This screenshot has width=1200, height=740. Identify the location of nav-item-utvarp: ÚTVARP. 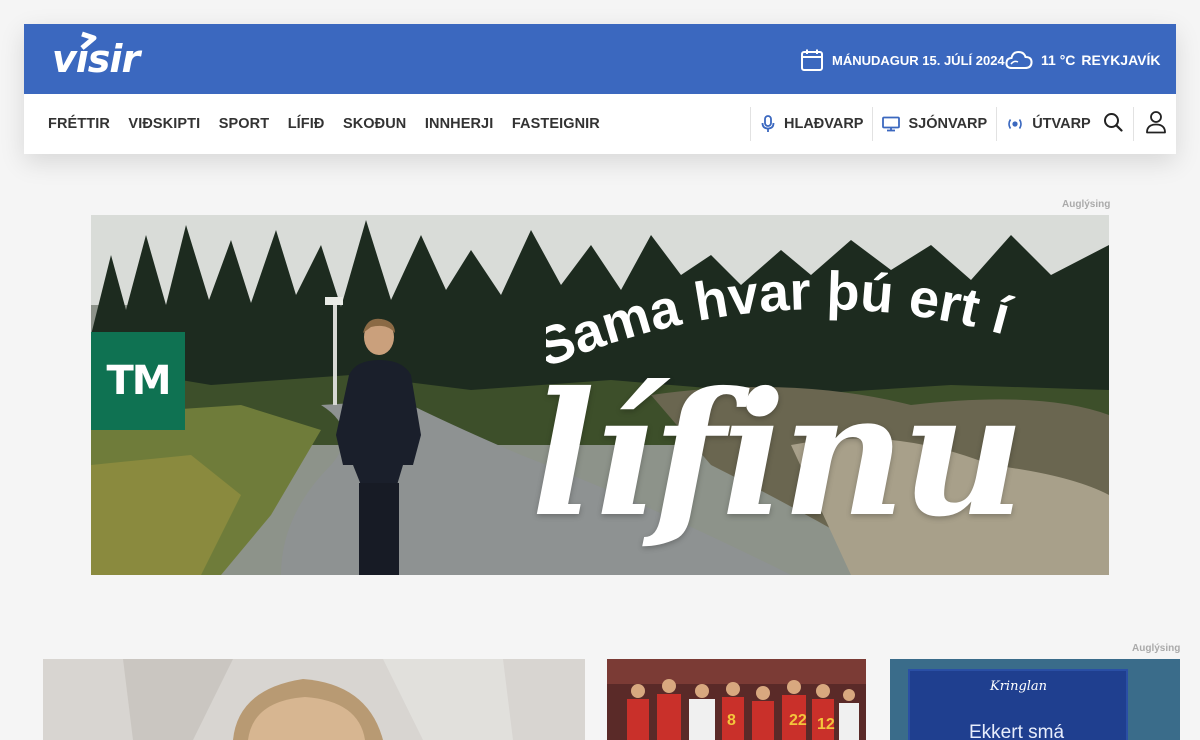
(1048, 124).